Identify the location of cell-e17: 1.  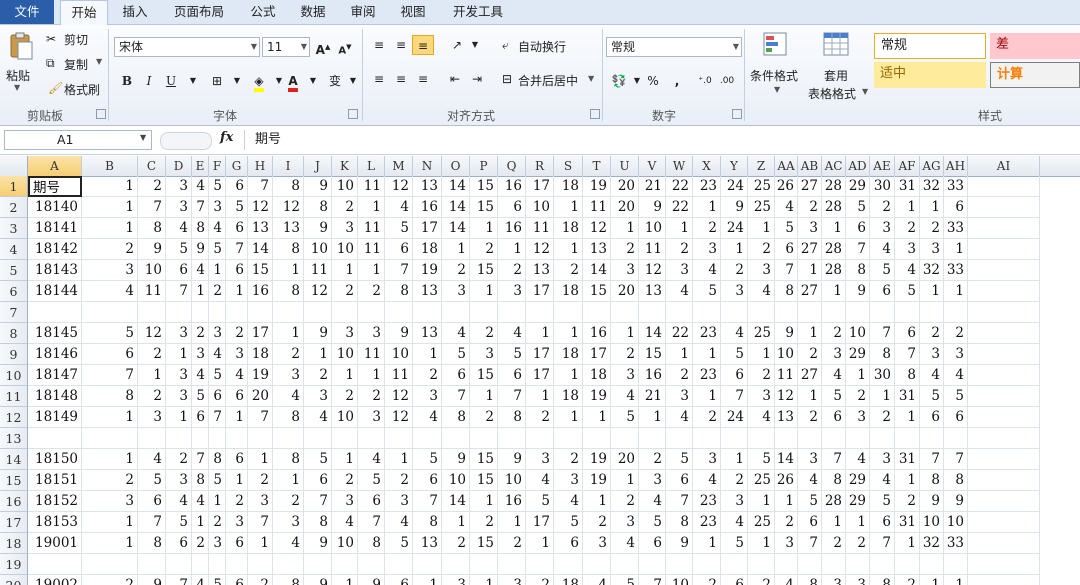
(200, 522).